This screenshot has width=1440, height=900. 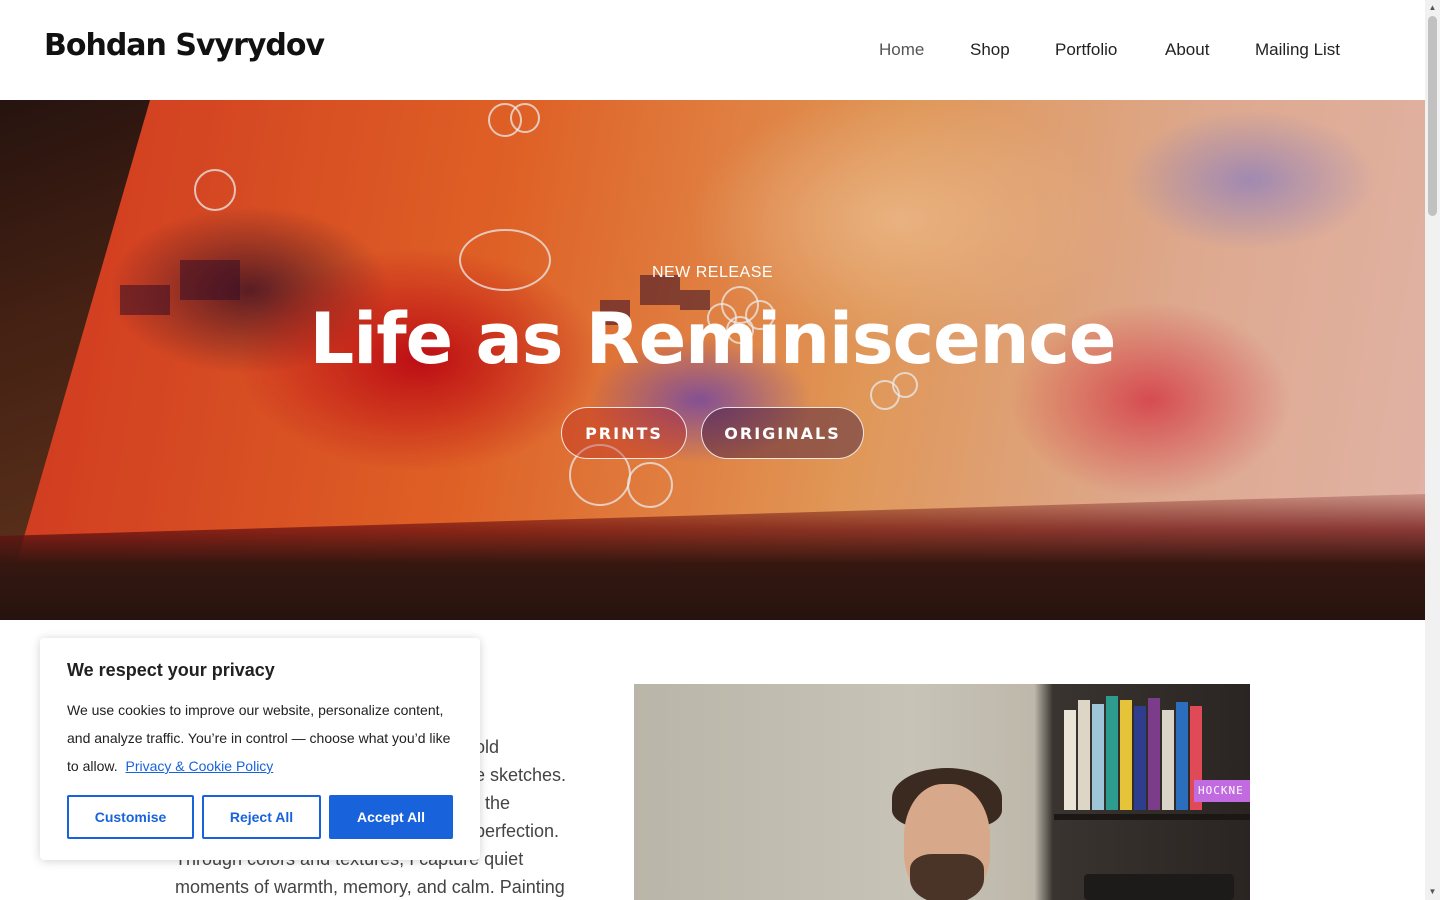 What do you see at coordinates (171, 670) in the screenshot?
I see `cookie-title: We respect your privacy` at bounding box center [171, 670].